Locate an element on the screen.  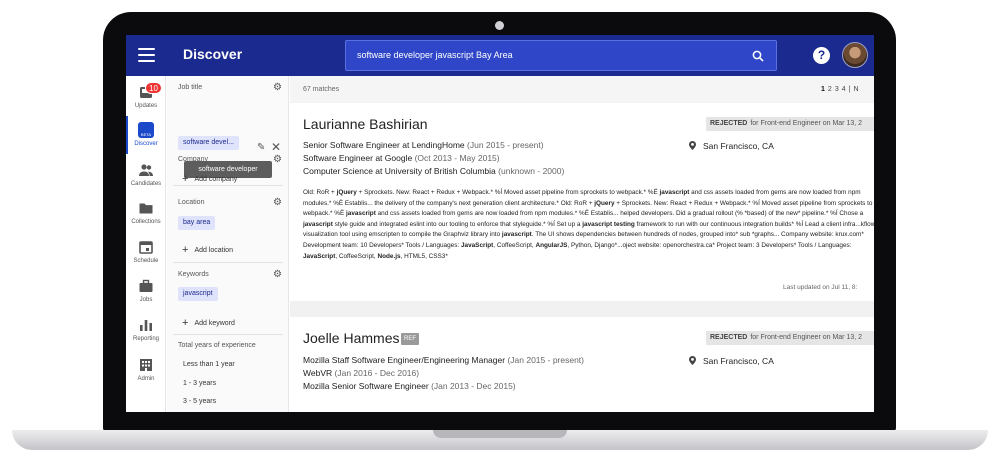
menu-icon is located at coordinates (146, 55).